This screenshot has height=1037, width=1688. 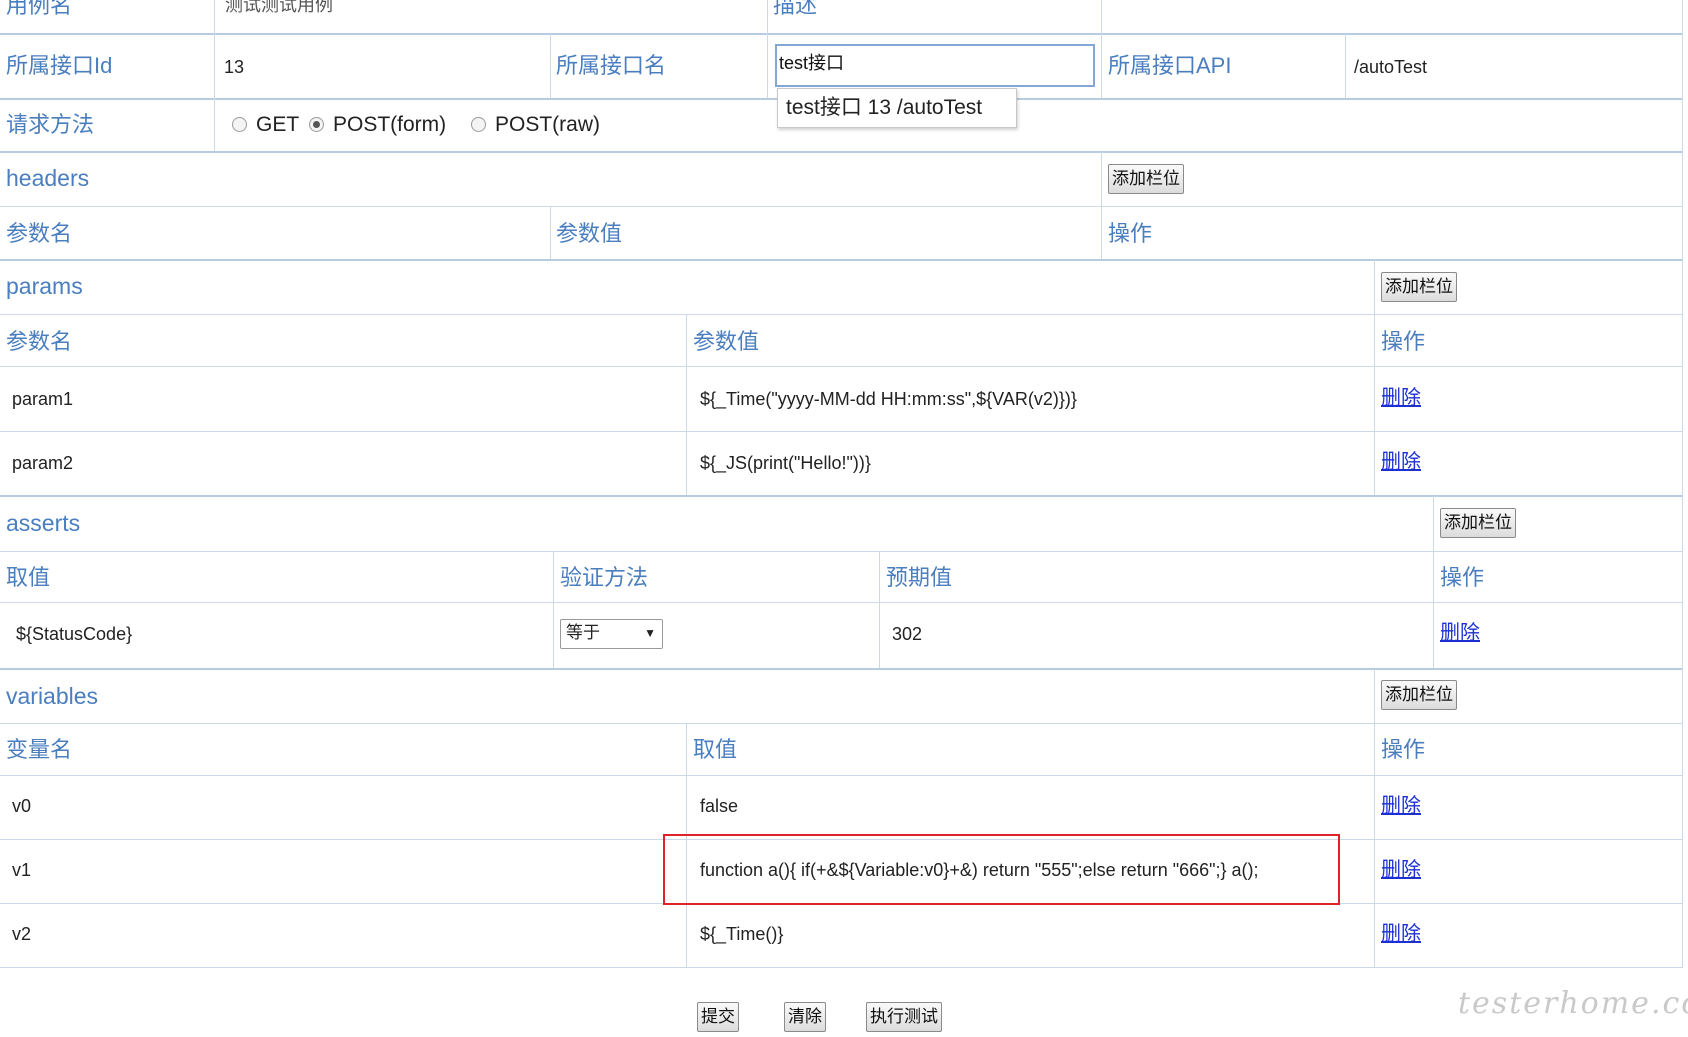 What do you see at coordinates (21, 870) in the screenshot?
I see `variable-name: v1` at bounding box center [21, 870].